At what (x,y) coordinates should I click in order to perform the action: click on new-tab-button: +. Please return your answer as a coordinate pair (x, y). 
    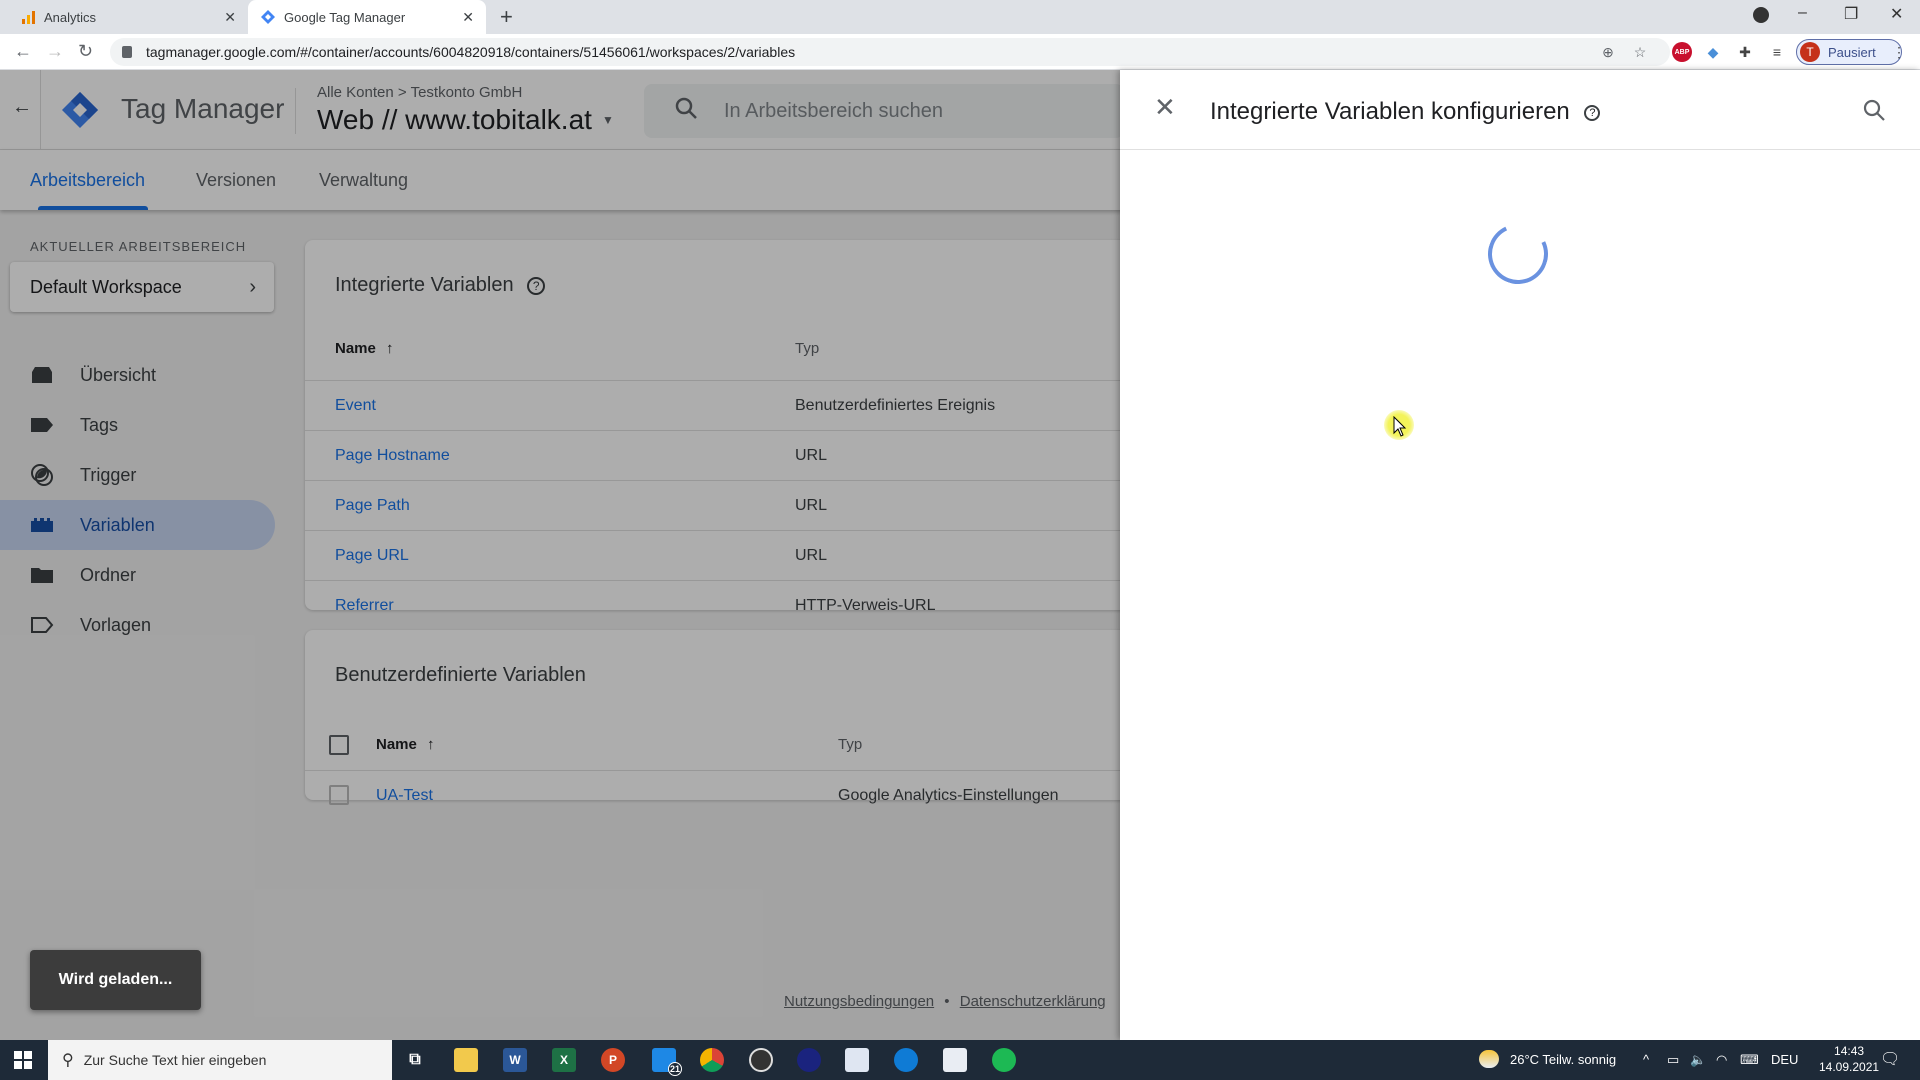
    Looking at the image, I should click on (506, 17).